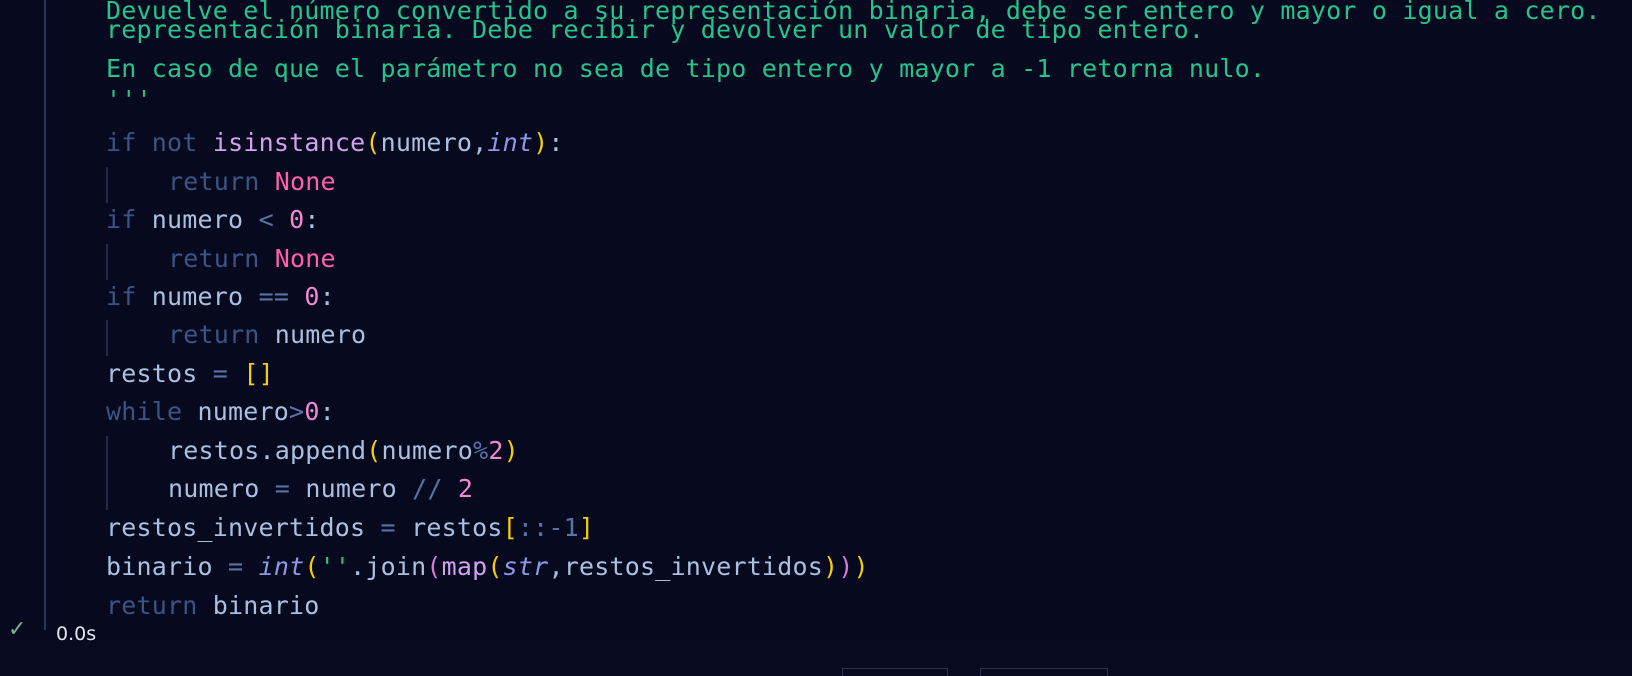 This screenshot has height=676, width=1632. Describe the element at coordinates (816, 658) in the screenshot. I see `cell-status-bar` at that location.